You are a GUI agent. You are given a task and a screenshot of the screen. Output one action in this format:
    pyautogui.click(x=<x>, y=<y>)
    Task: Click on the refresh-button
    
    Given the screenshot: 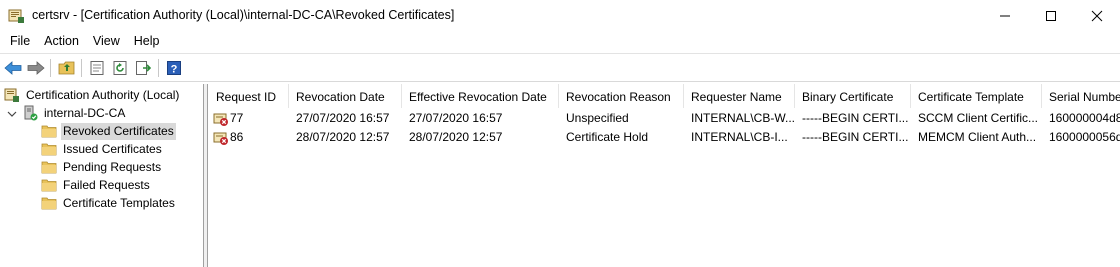 What is the action you would take?
    pyautogui.click(x=120, y=68)
    